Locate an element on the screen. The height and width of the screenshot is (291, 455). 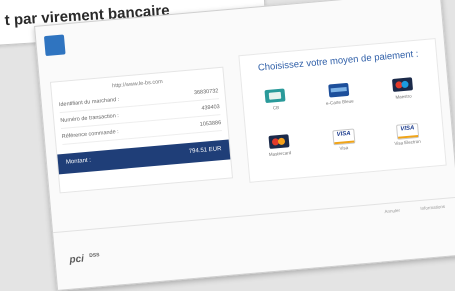
maestro-icon is located at coordinates (402, 84).